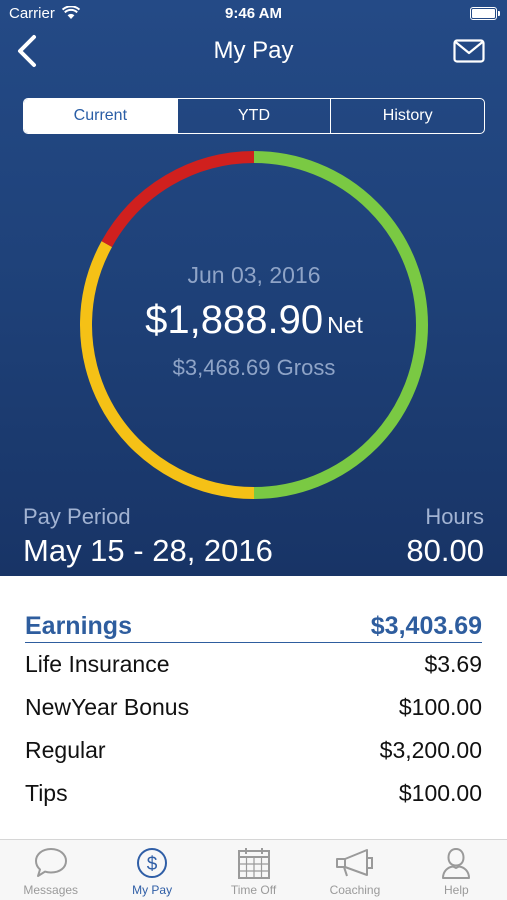 The height and width of the screenshot is (900, 507). What do you see at coordinates (65, 750) in the screenshot?
I see `earning-name: Regular` at bounding box center [65, 750].